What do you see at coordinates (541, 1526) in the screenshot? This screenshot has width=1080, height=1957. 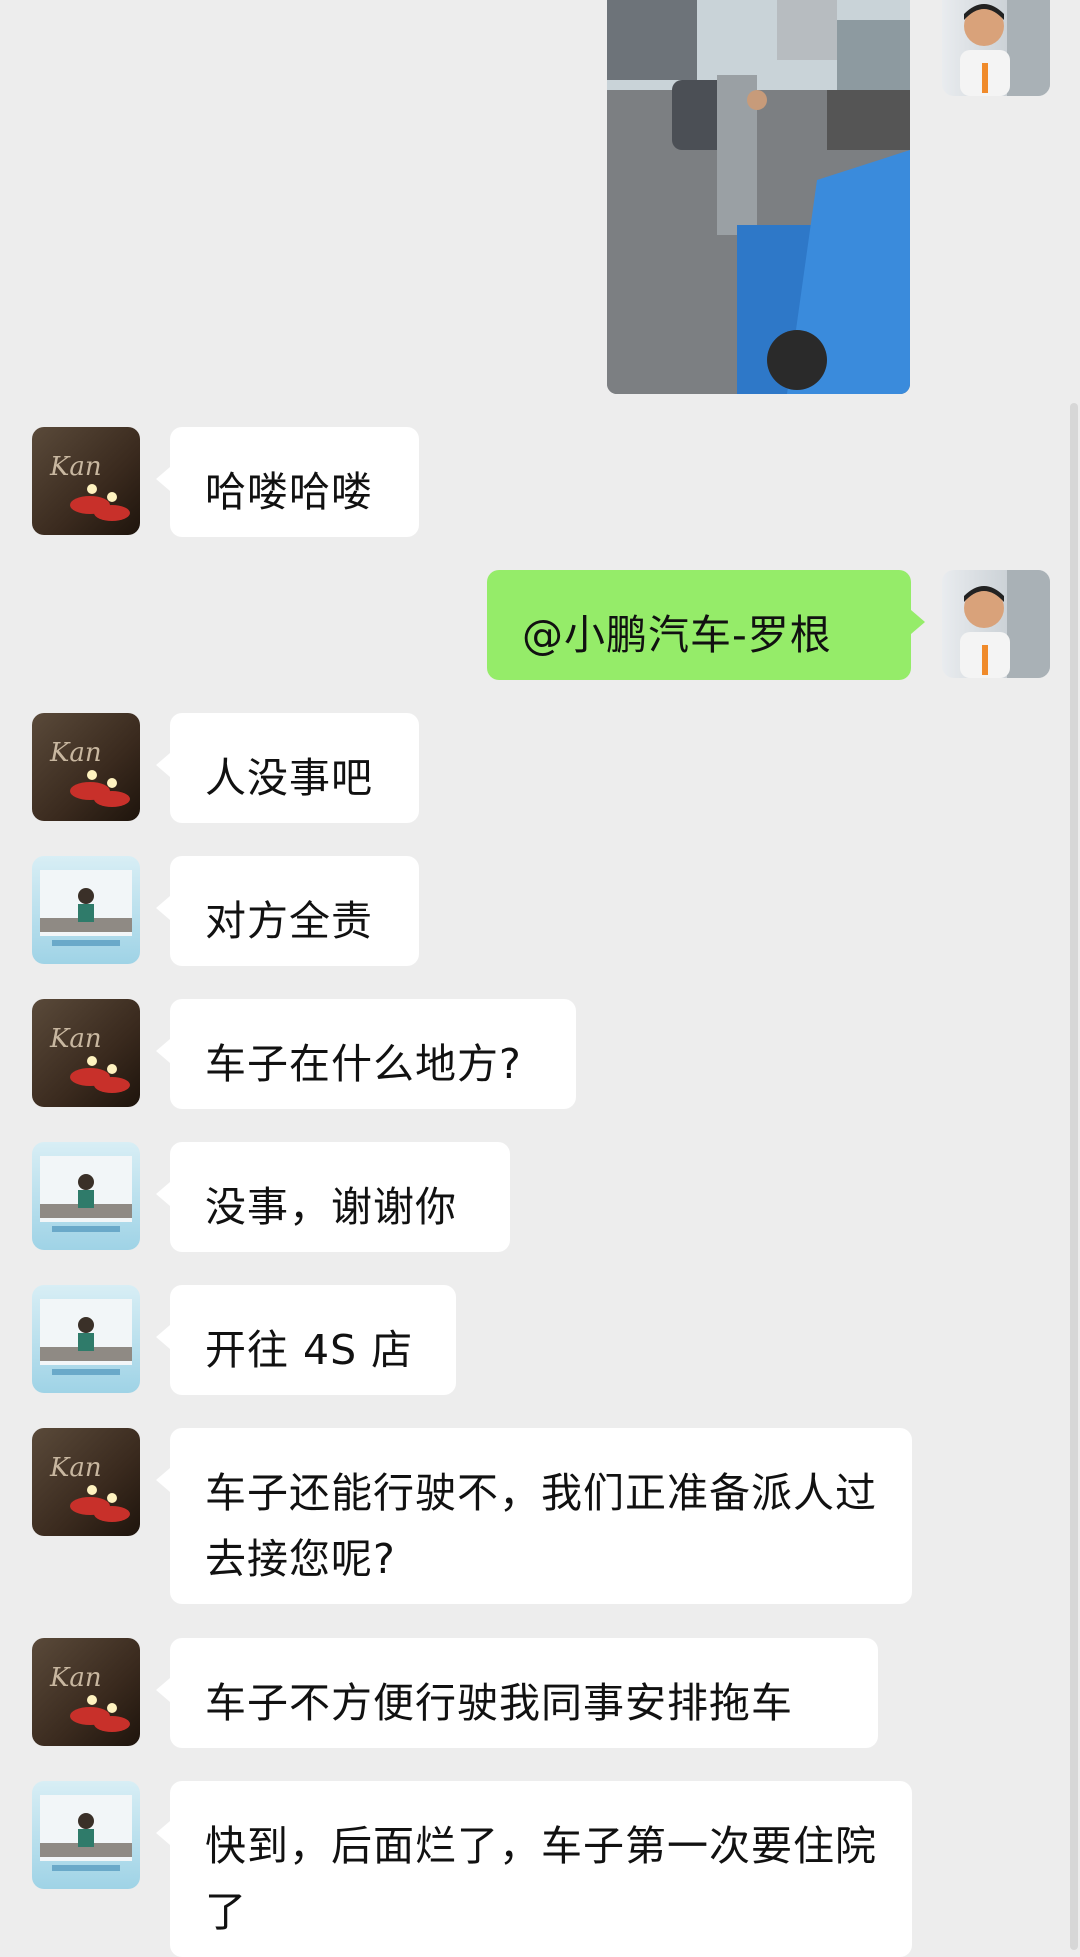 I see `message-text: 车子还能行驶不，我们正准备派人过去接您呢?` at bounding box center [541, 1526].